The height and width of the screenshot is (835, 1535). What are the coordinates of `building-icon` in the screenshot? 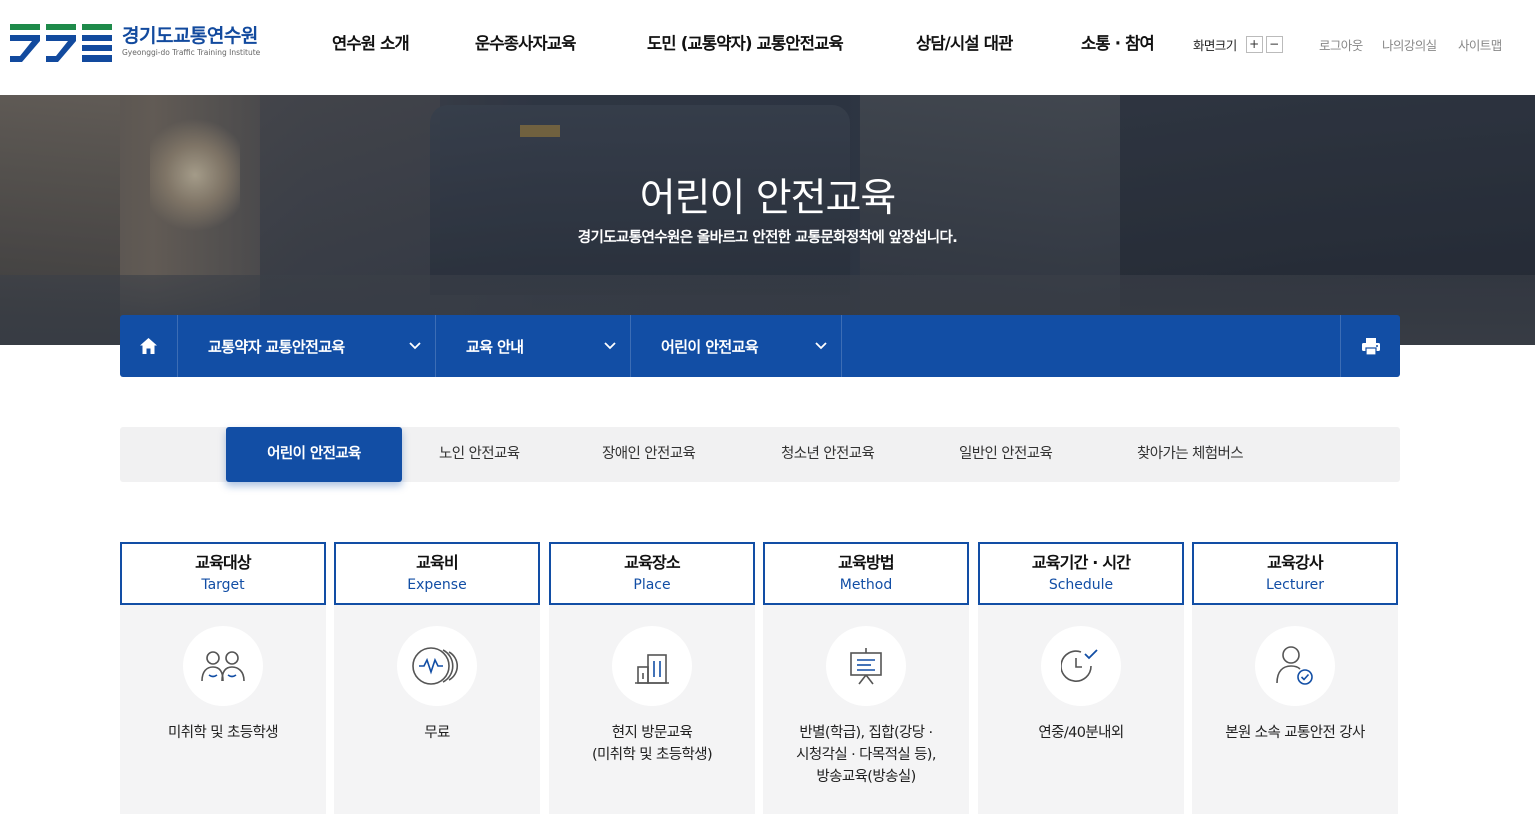 It's located at (652, 669).